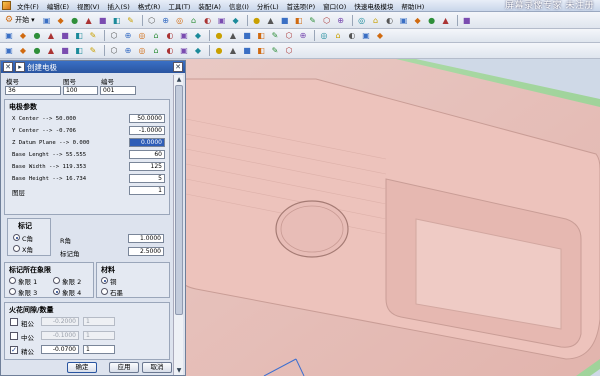 Image resolution: width=600 pixels, height=376 pixels. I want to click on menu-view: 视图(V), so click(88, 6).